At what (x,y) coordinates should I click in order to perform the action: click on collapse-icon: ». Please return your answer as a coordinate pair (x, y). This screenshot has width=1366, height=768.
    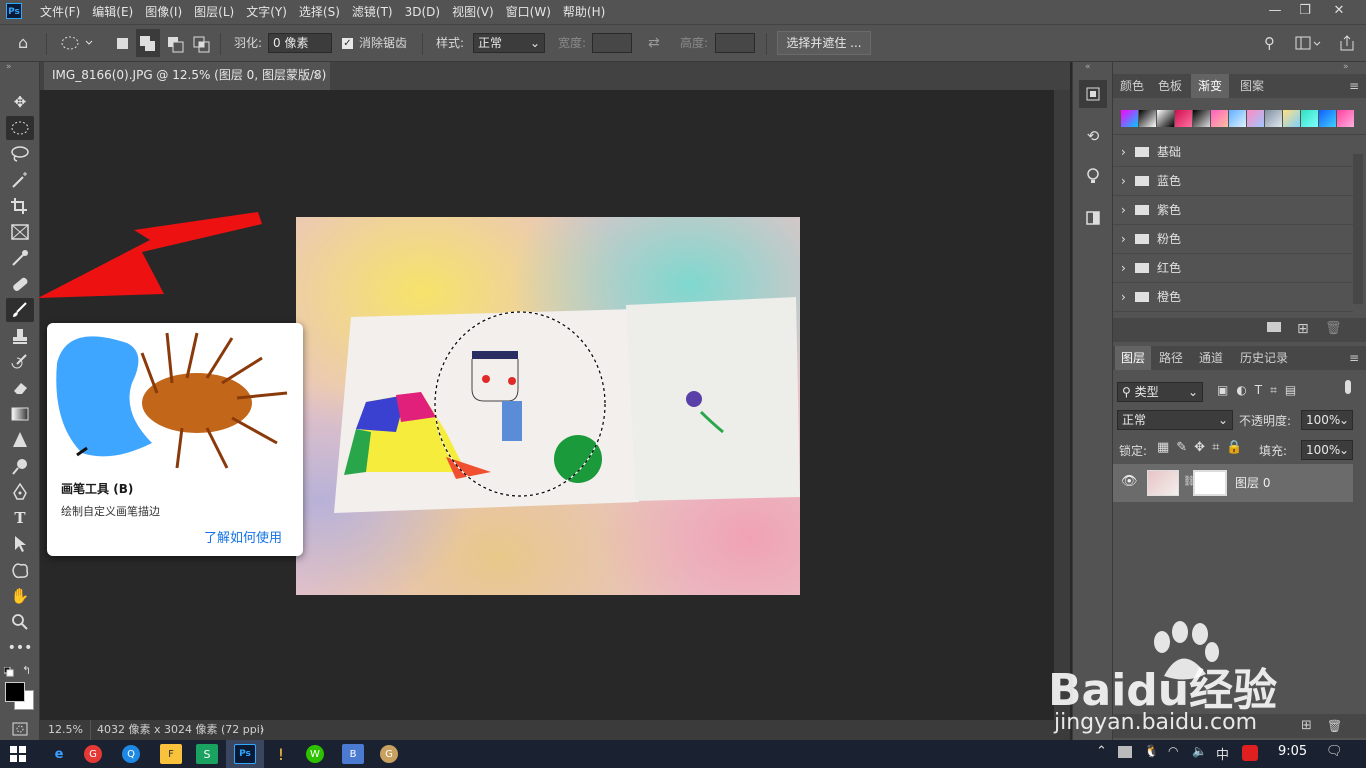
    Looking at the image, I should click on (1346, 67).